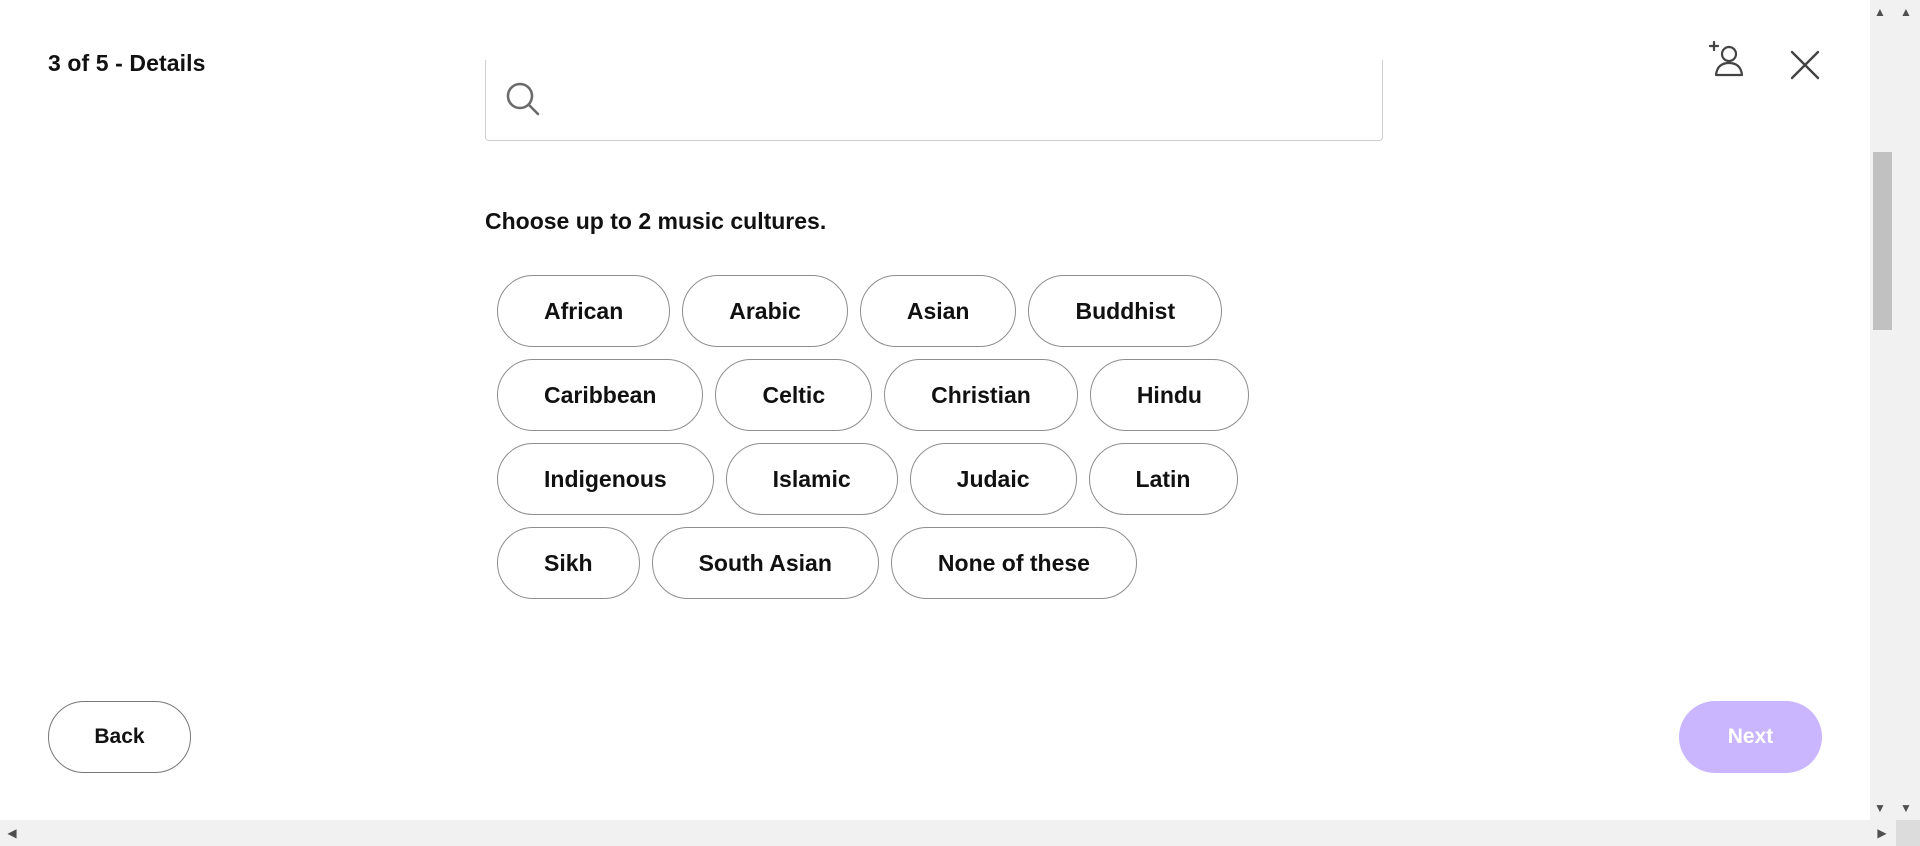 The height and width of the screenshot is (846, 1920). Describe the element at coordinates (765, 563) in the screenshot. I see `chip-south-asian: South Asian` at that location.